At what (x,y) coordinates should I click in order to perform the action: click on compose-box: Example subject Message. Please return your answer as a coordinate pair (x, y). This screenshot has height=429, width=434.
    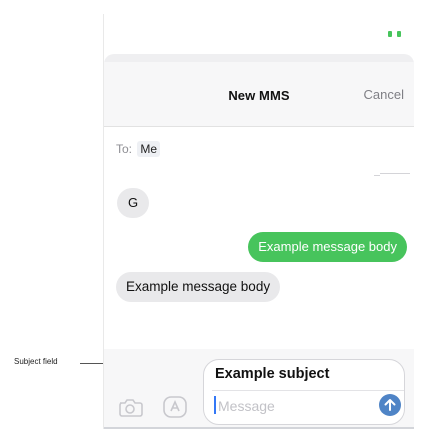
    Looking at the image, I should click on (304, 392).